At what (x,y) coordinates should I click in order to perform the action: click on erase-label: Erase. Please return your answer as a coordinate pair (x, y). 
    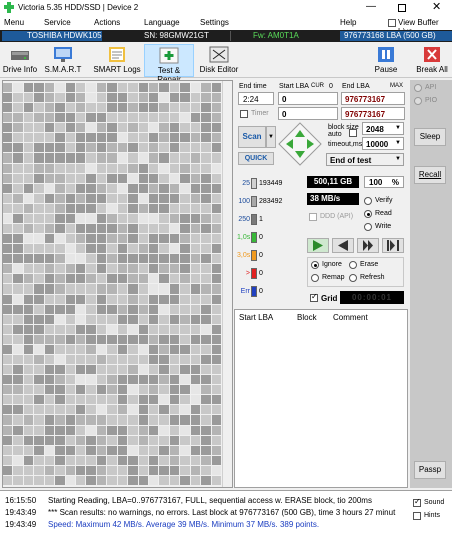
    Looking at the image, I should click on (369, 264).